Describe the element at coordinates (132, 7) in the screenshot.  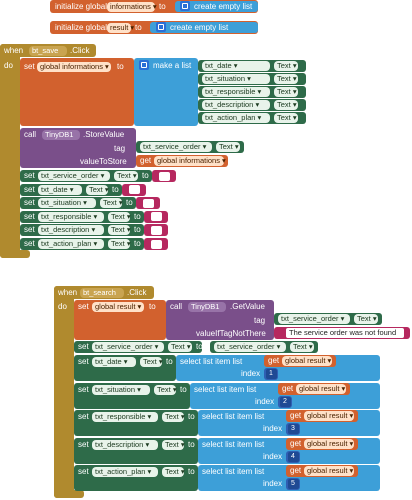
I see `var-name-informations: informations ▾` at that location.